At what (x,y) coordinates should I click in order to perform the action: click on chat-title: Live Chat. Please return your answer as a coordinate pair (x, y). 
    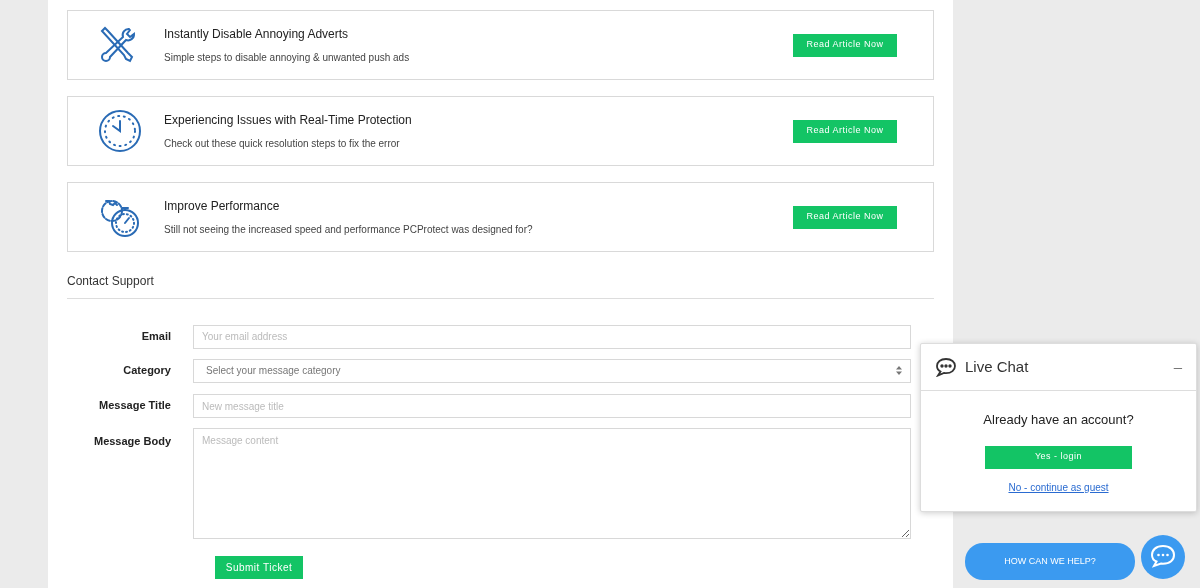
    Looking at the image, I should click on (997, 366).